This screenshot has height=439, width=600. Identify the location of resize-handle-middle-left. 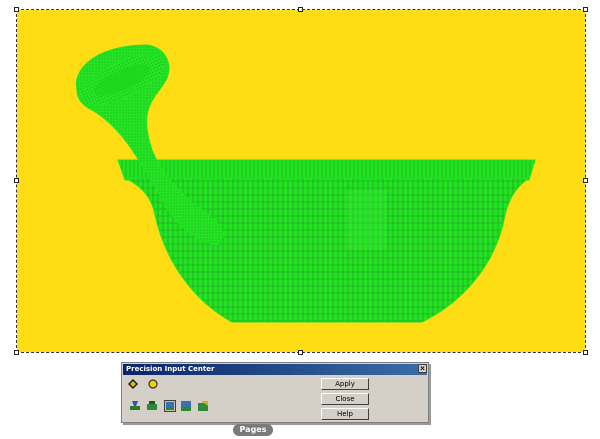
(16, 180).